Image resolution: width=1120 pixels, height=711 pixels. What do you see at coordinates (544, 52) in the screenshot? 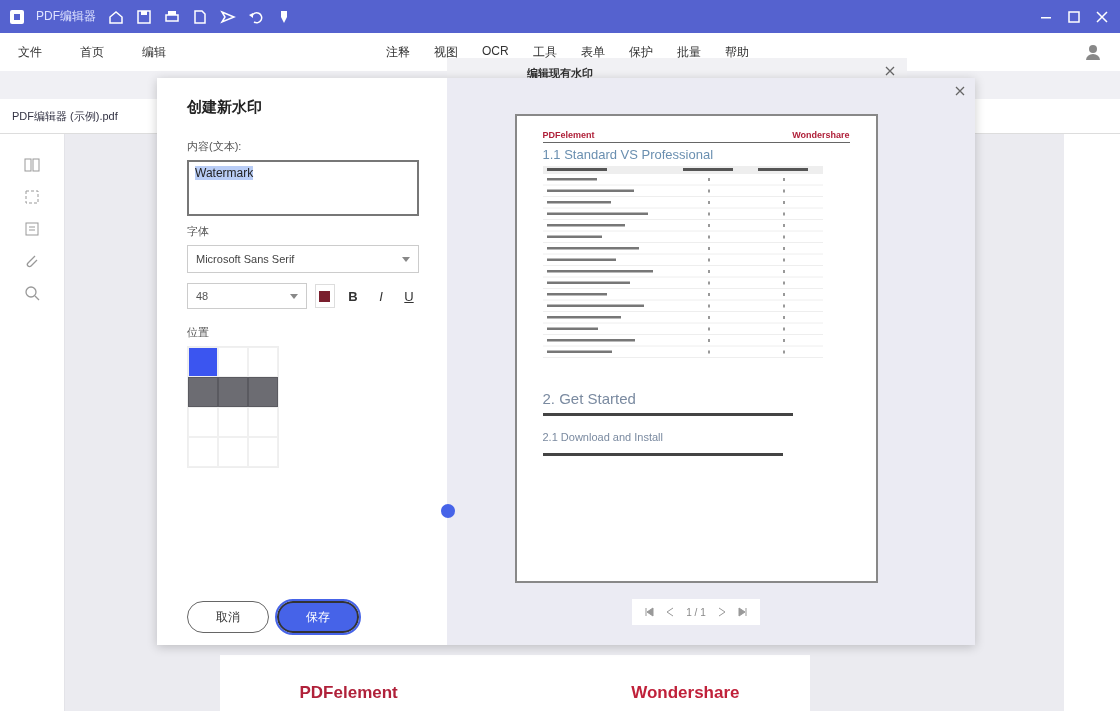
I see `menu-item: 工具` at bounding box center [544, 52].